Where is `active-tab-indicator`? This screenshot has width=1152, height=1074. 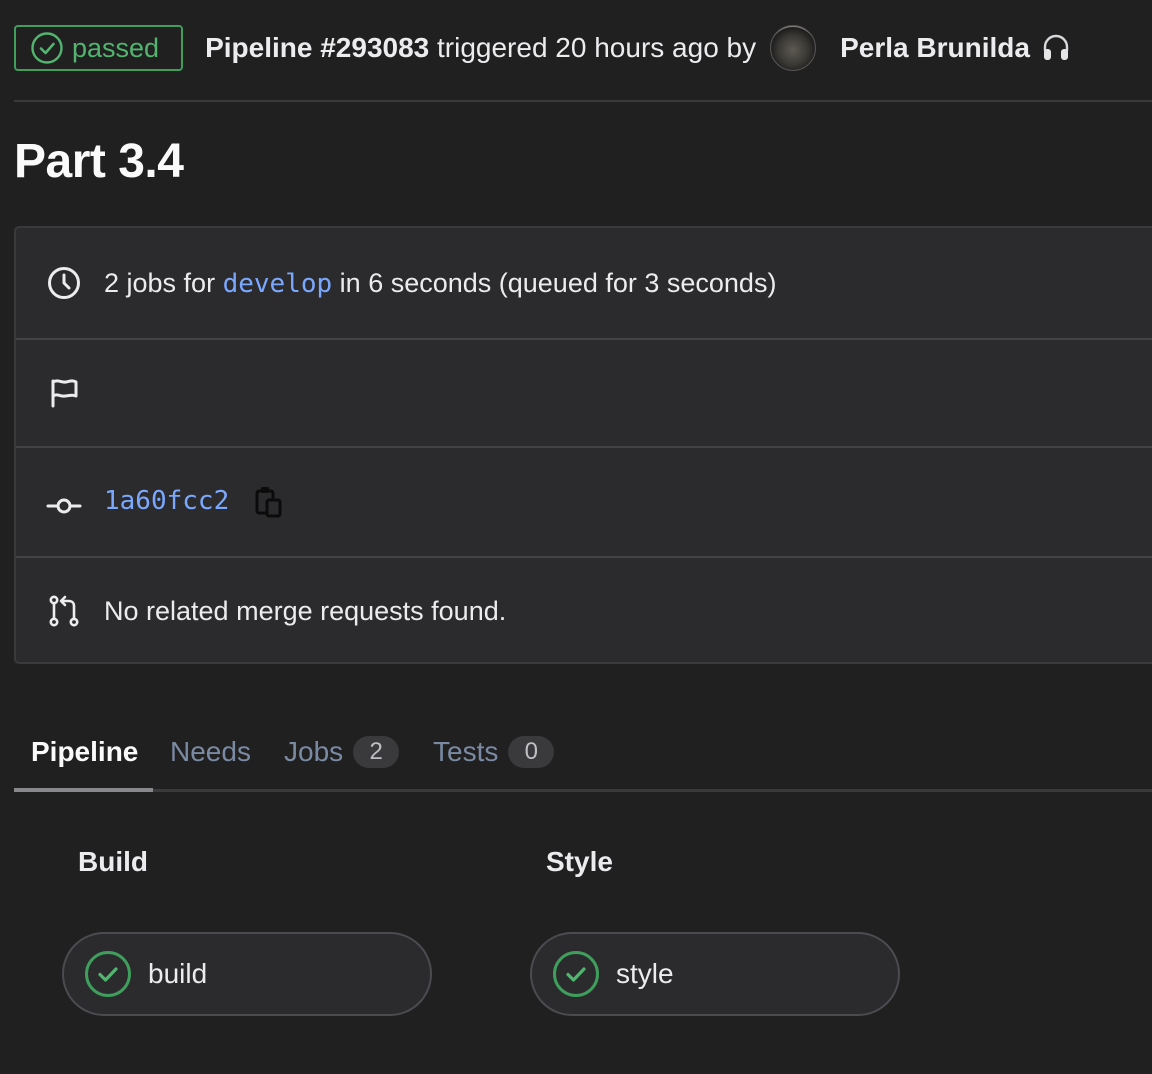
active-tab-indicator is located at coordinates (83, 790).